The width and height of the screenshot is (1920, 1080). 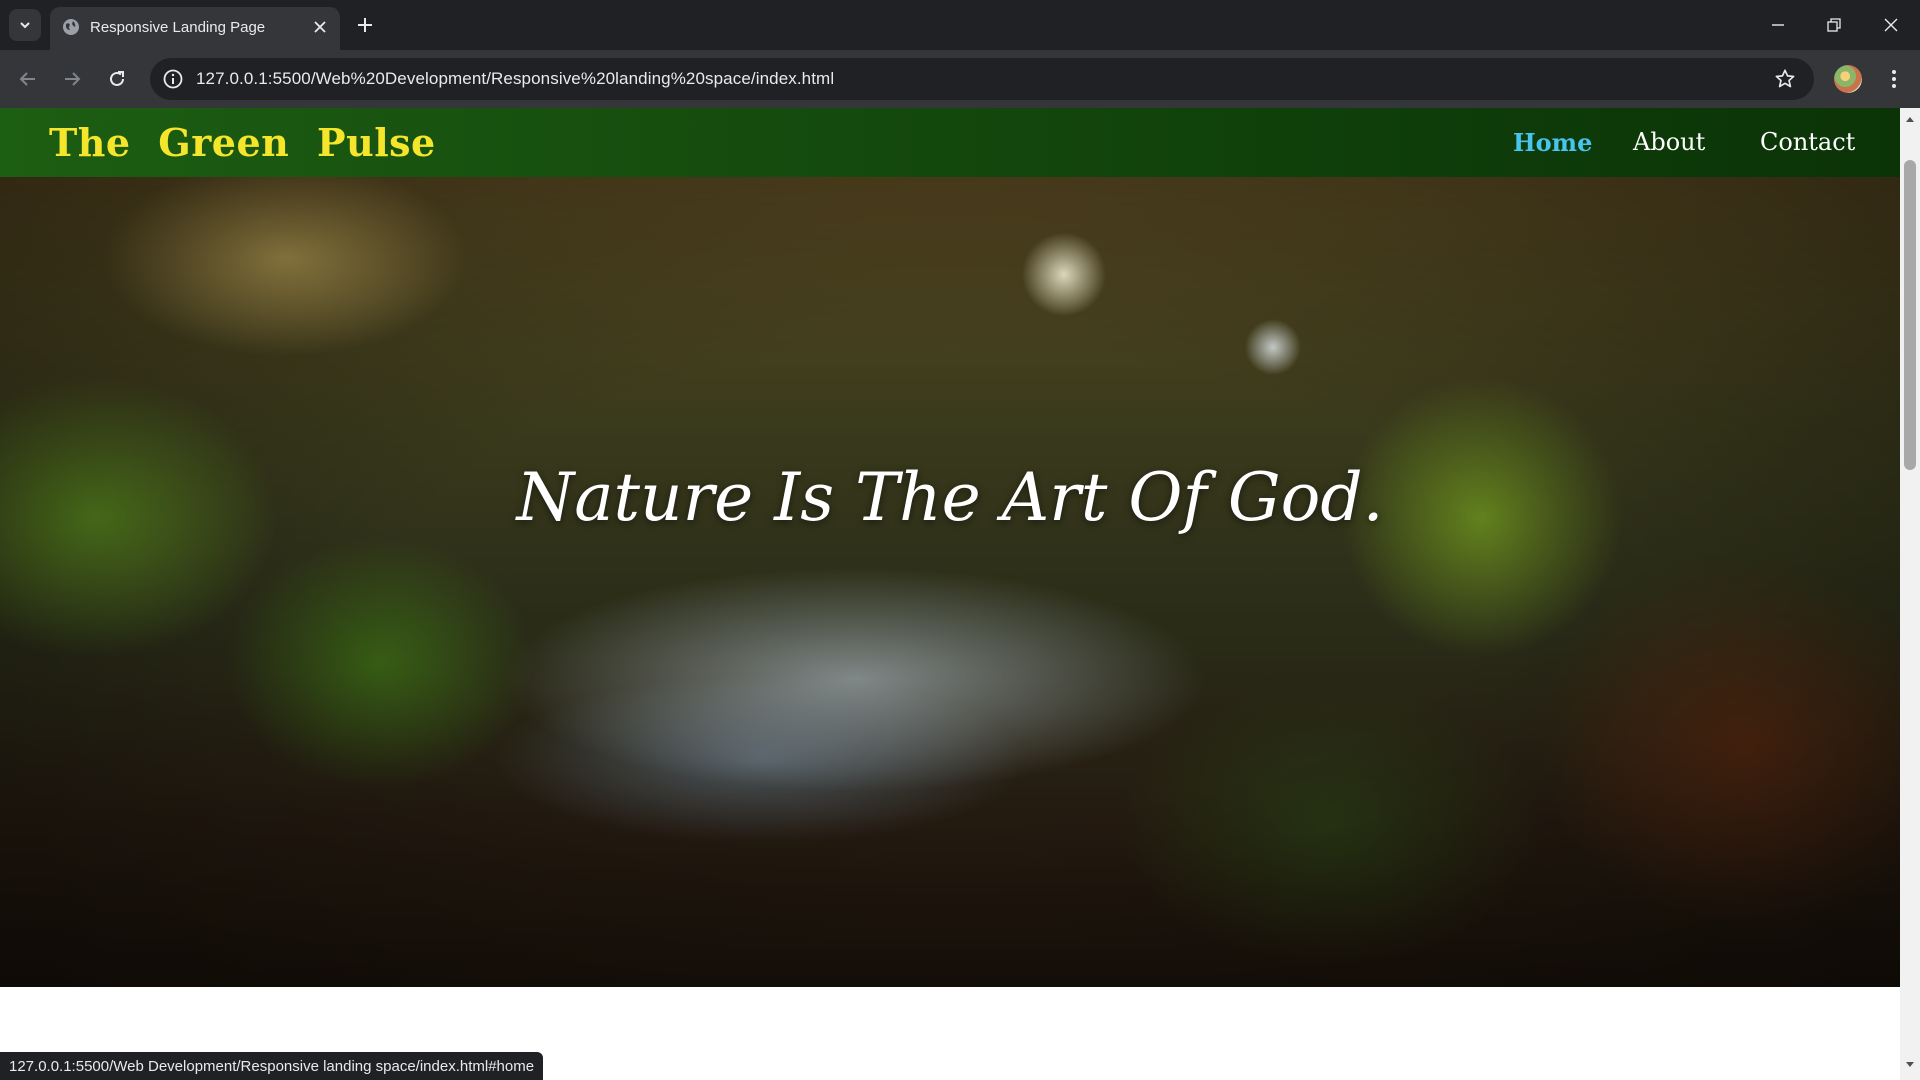 What do you see at coordinates (950, 497) in the screenshot?
I see `hero-heading: Nature Is The Art Of God.` at bounding box center [950, 497].